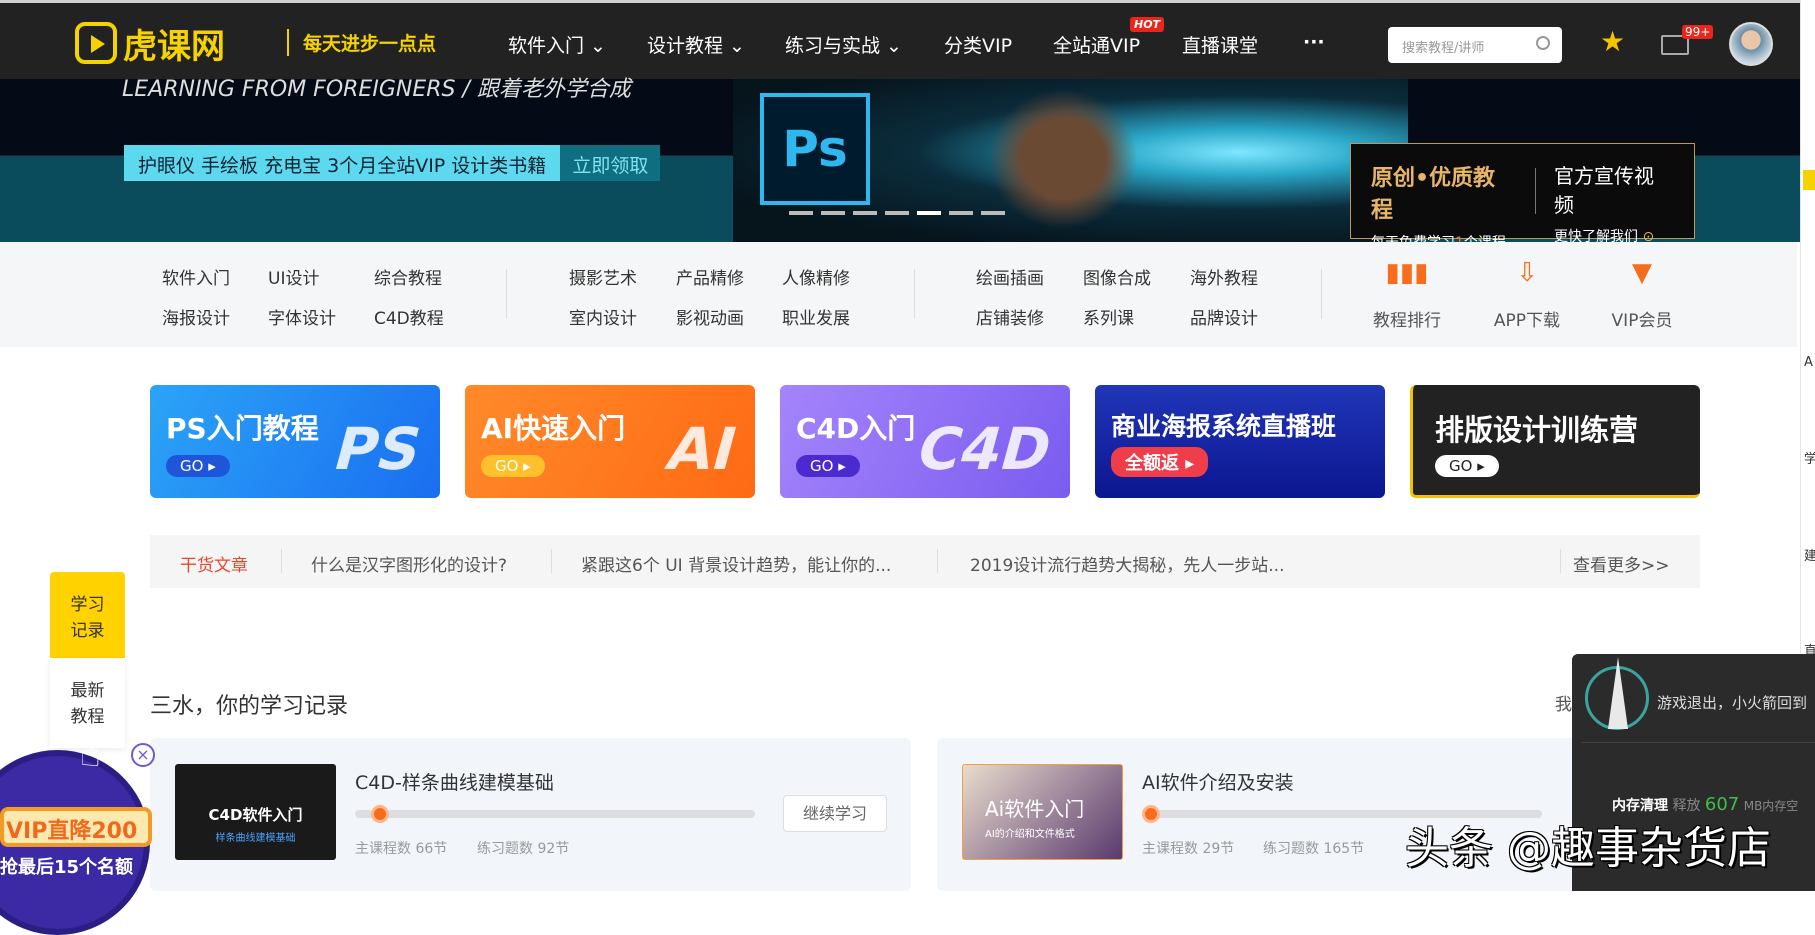  What do you see at coordinates (610, 441) in the screenshot?
I see `course-card-ai: AI快速入门 GO ▸ AI` at bounding box center [610, 441].